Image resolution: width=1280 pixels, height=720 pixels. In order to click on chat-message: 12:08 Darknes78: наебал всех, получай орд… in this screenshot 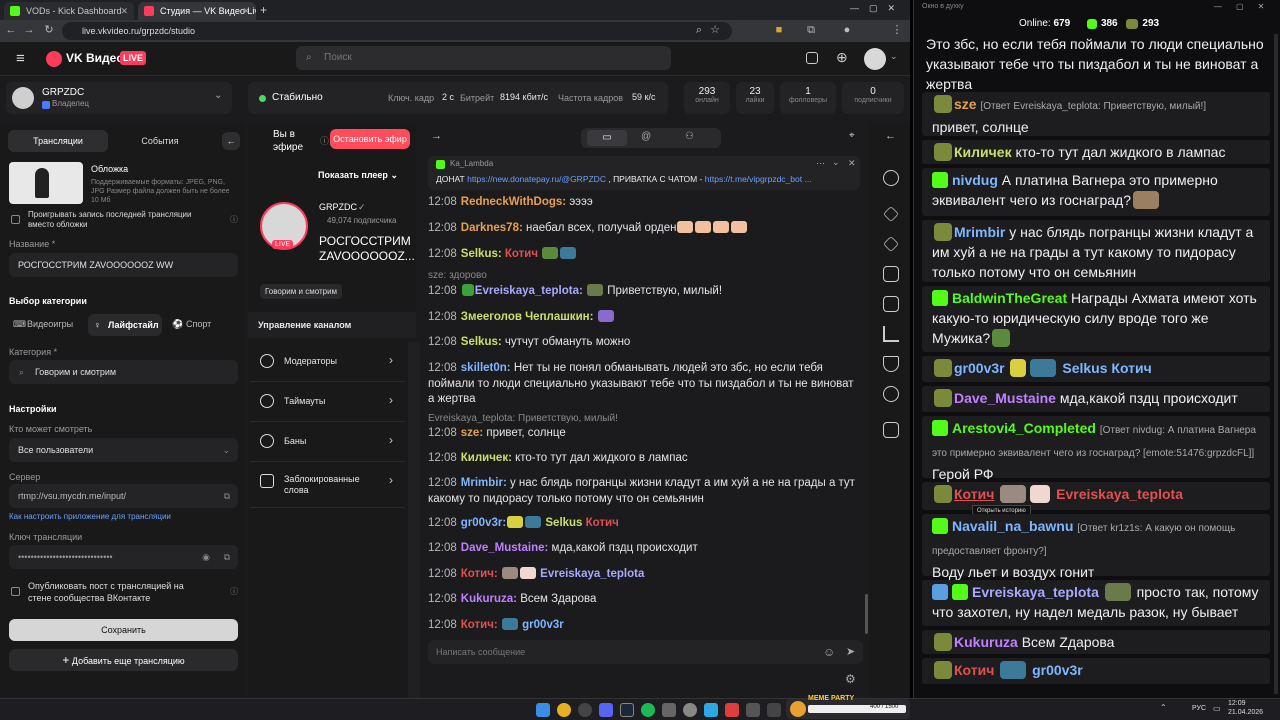, I will do `click(588, 227)`.